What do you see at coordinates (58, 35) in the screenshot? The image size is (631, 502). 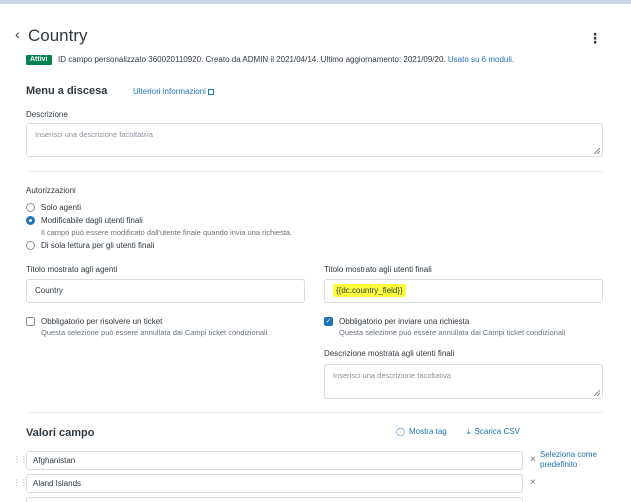 I see `page-title: Country` at bounding box center [58, 35].